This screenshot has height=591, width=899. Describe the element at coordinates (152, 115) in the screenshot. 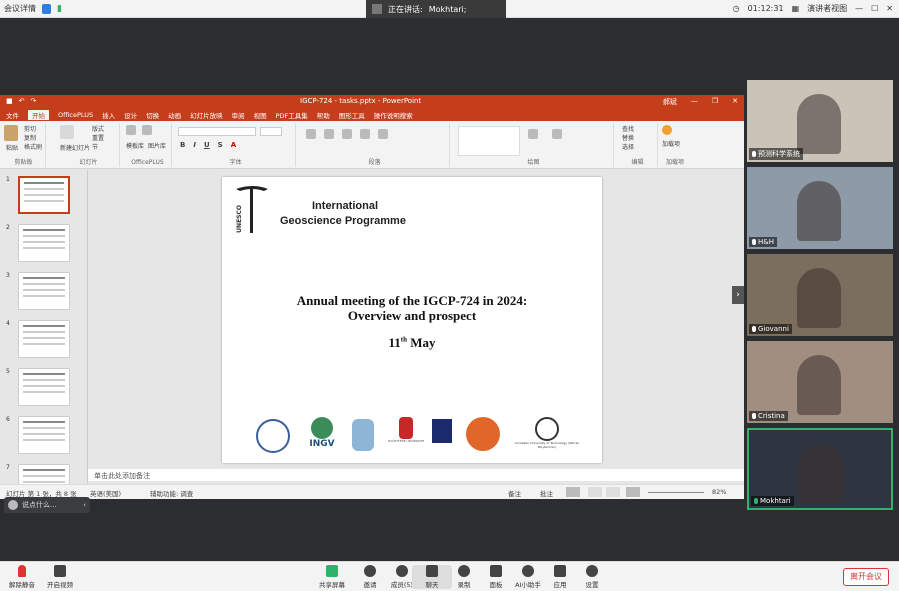

I see `tab-5: 切换` at that location.